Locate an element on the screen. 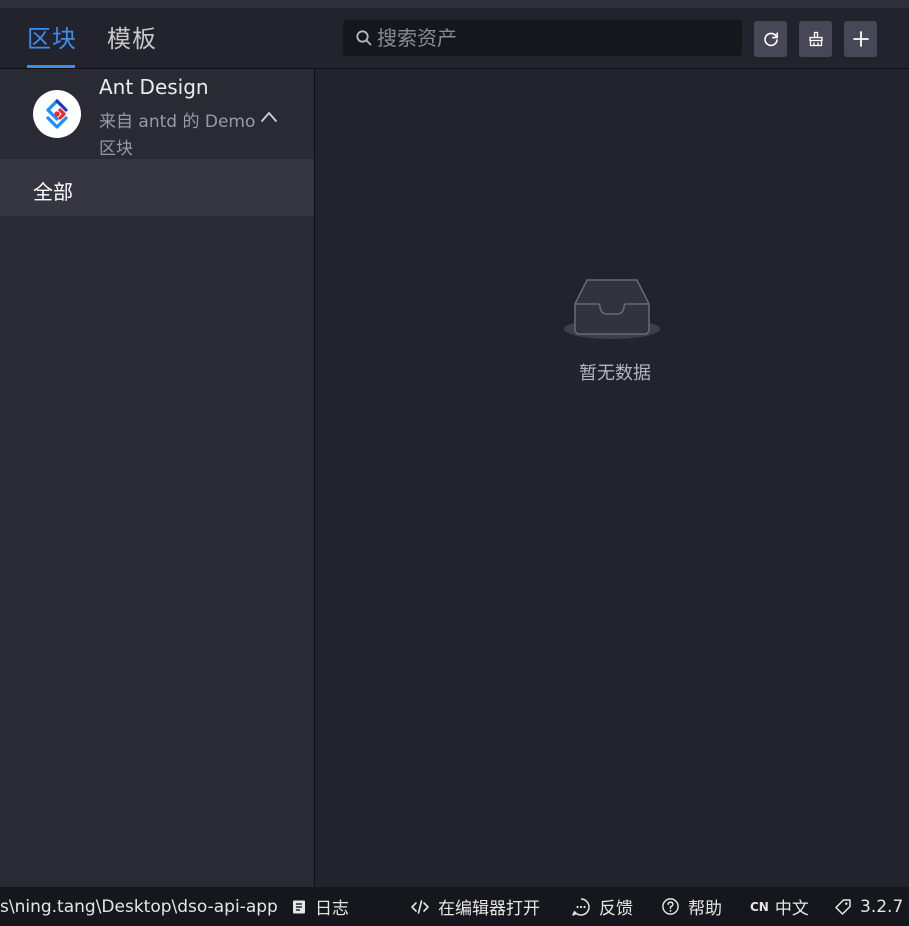 The height and width of the screenshot is (926, 909). log-button: 日志 is located at coordinates (320, 906).